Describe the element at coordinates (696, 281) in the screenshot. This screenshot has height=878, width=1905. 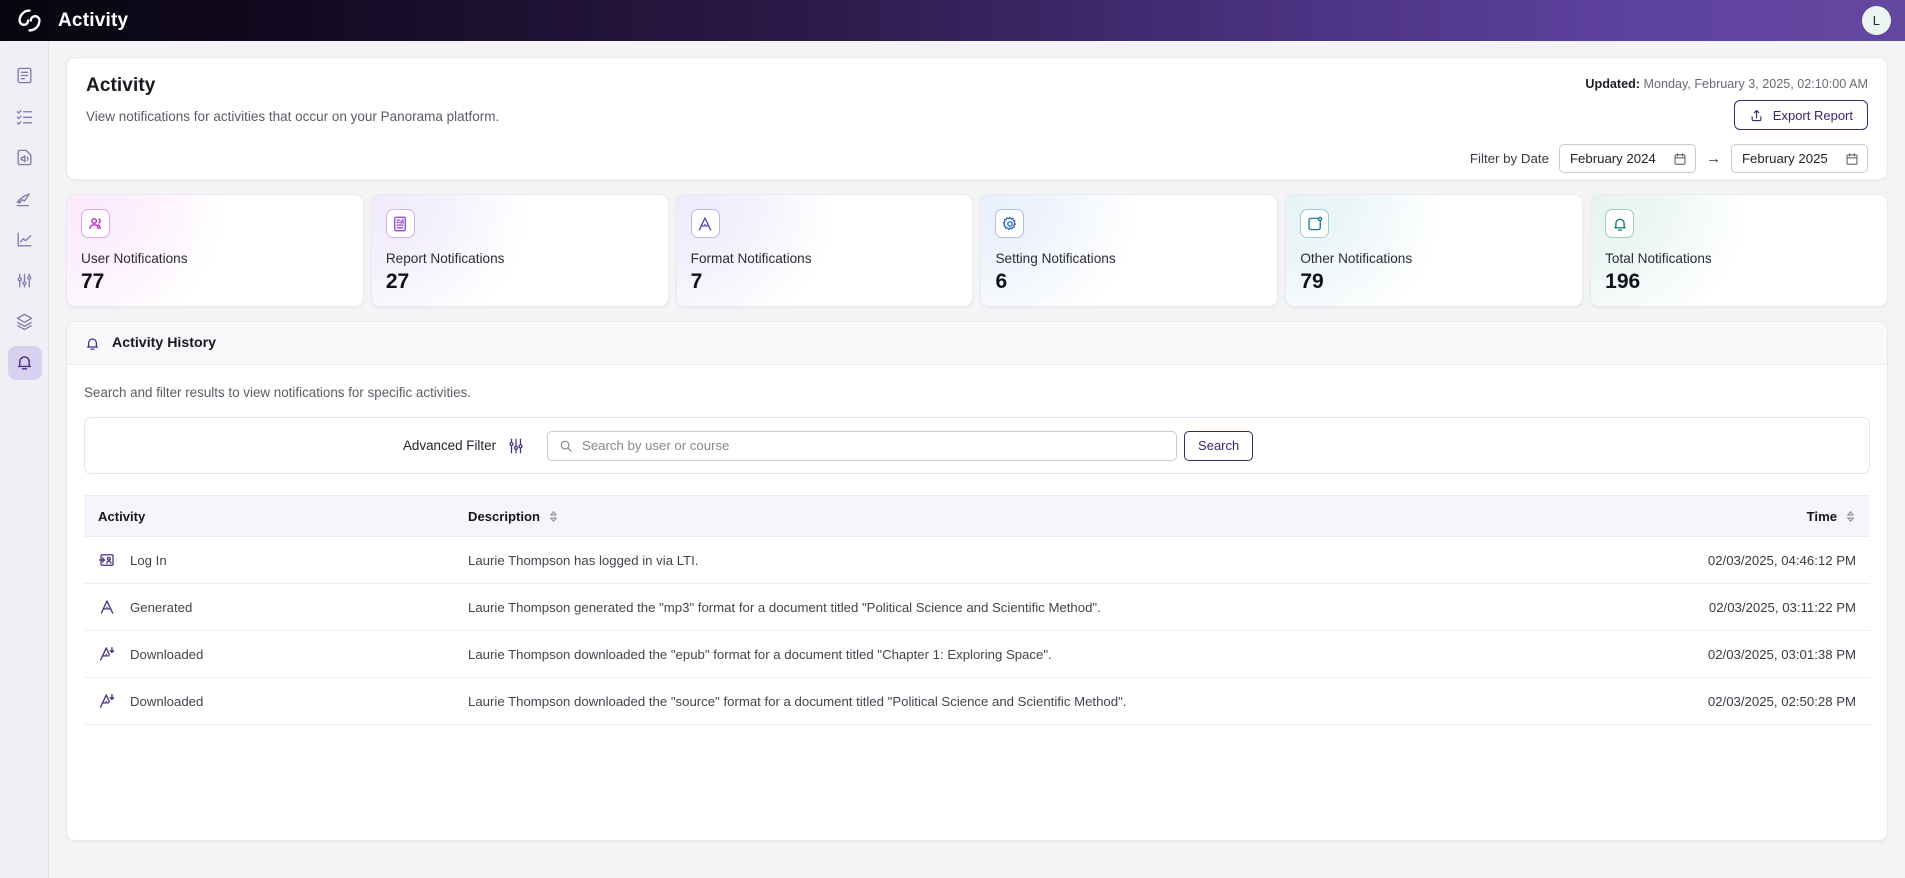
I see `stat-value: 7` at that location.